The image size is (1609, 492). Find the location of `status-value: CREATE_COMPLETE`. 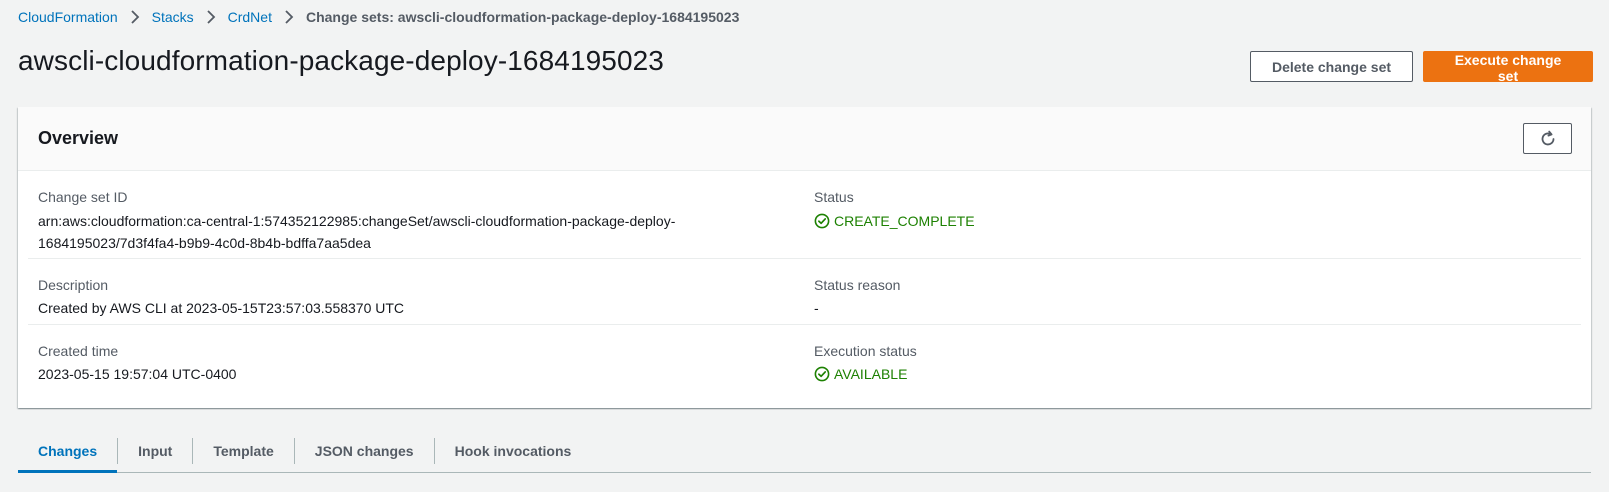

status-value: CREATE_COMPLETE is located at coordinates (894, 221).